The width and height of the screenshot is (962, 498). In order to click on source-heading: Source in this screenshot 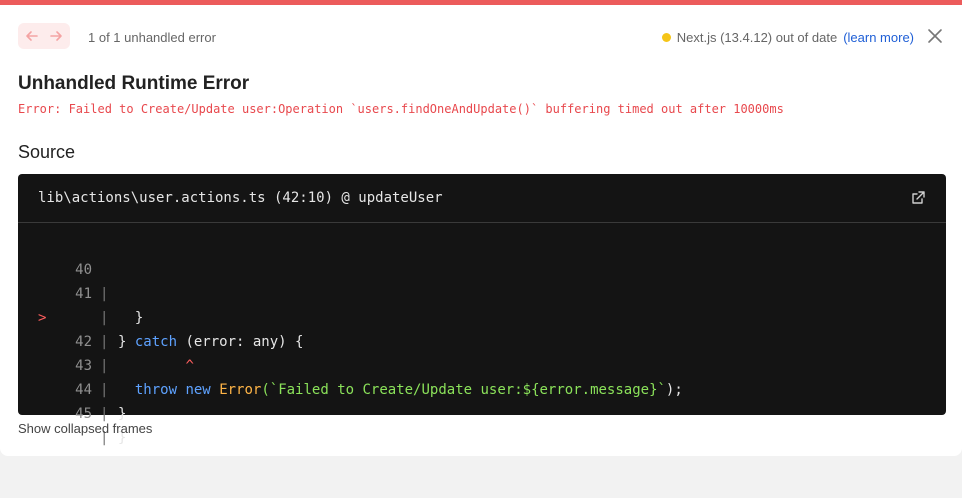, I will do `click(47, 152)`.